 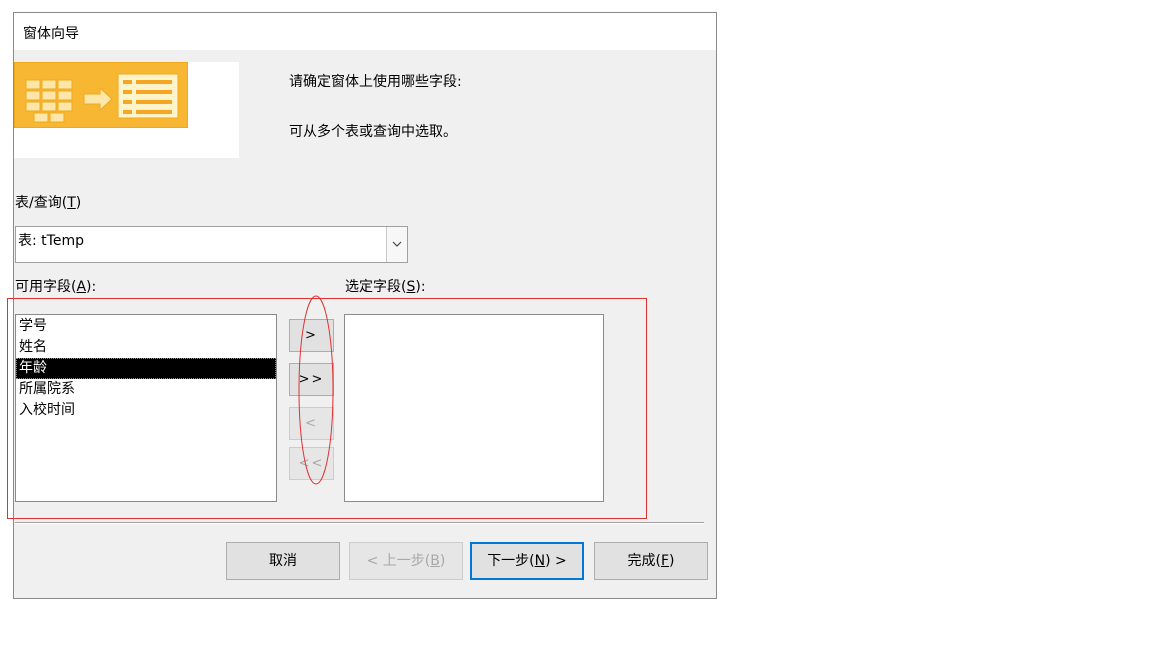 I want to click on chevron-down-icon, so click(x=397, y=244).